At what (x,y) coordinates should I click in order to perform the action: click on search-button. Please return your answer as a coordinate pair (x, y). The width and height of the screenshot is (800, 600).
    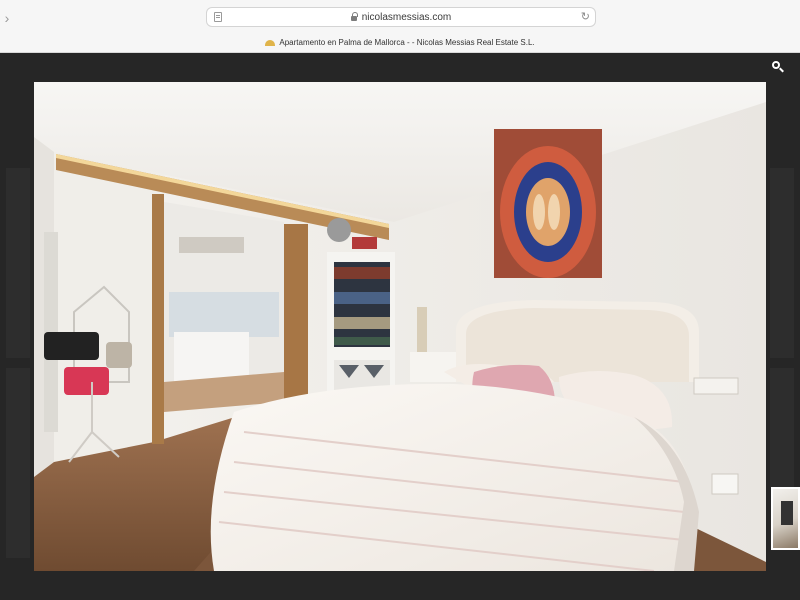
    Looking at the image, I should click on (778, 68).